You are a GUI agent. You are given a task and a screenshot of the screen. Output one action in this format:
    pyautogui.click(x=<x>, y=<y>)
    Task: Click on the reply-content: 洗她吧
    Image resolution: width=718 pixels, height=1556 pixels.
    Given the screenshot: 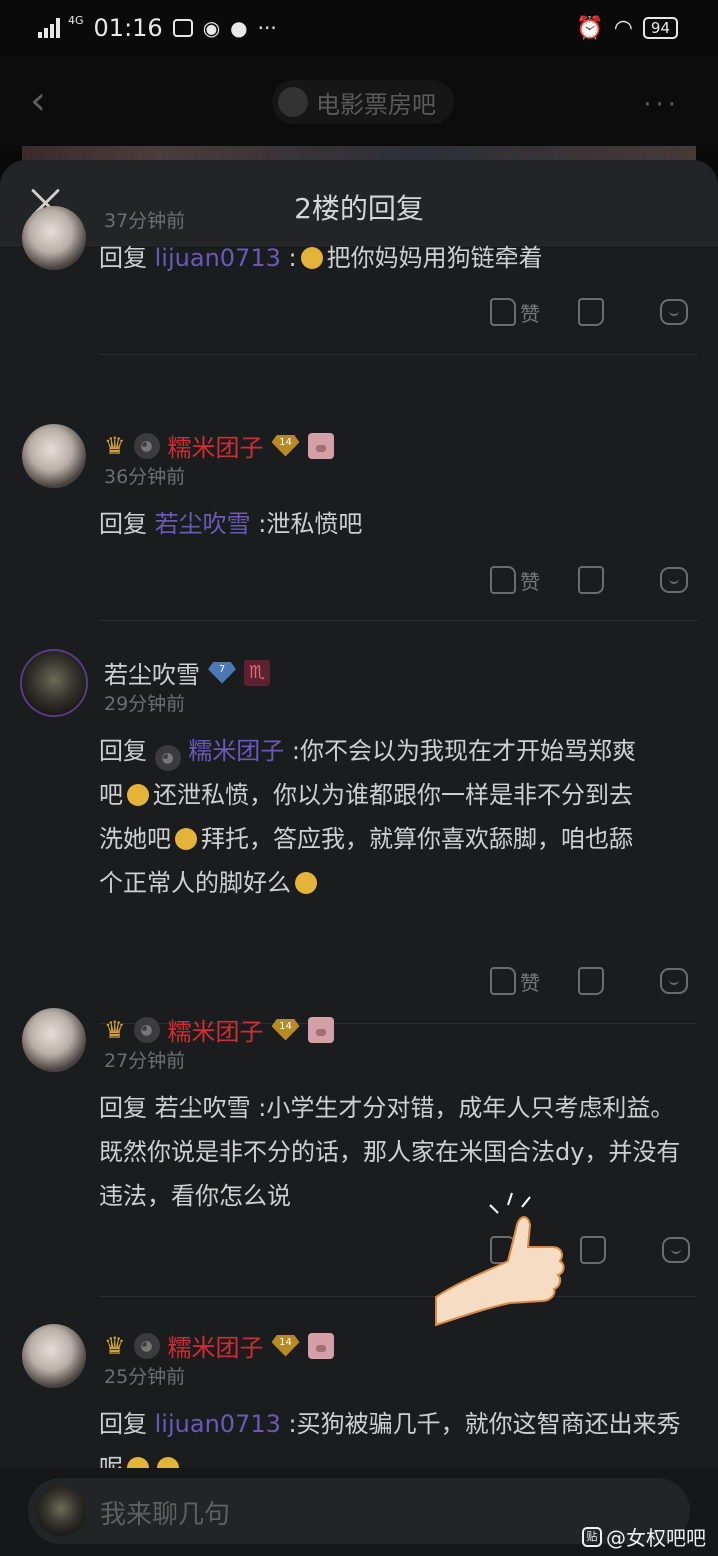 What is the action you would take?
    pyautogui.click(x=135, y=839)
    